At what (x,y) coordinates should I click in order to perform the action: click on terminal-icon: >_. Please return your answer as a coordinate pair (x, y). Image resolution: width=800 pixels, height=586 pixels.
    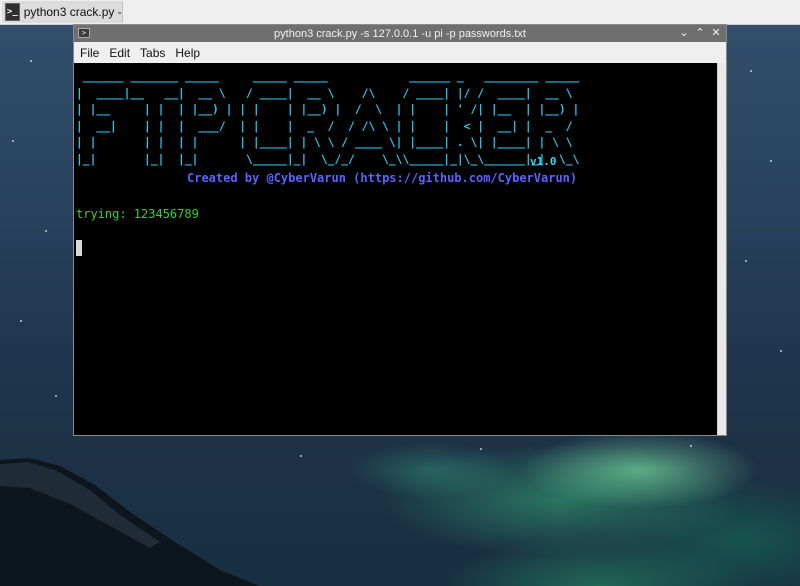
    Looking at the image, I should click on (12, 12).